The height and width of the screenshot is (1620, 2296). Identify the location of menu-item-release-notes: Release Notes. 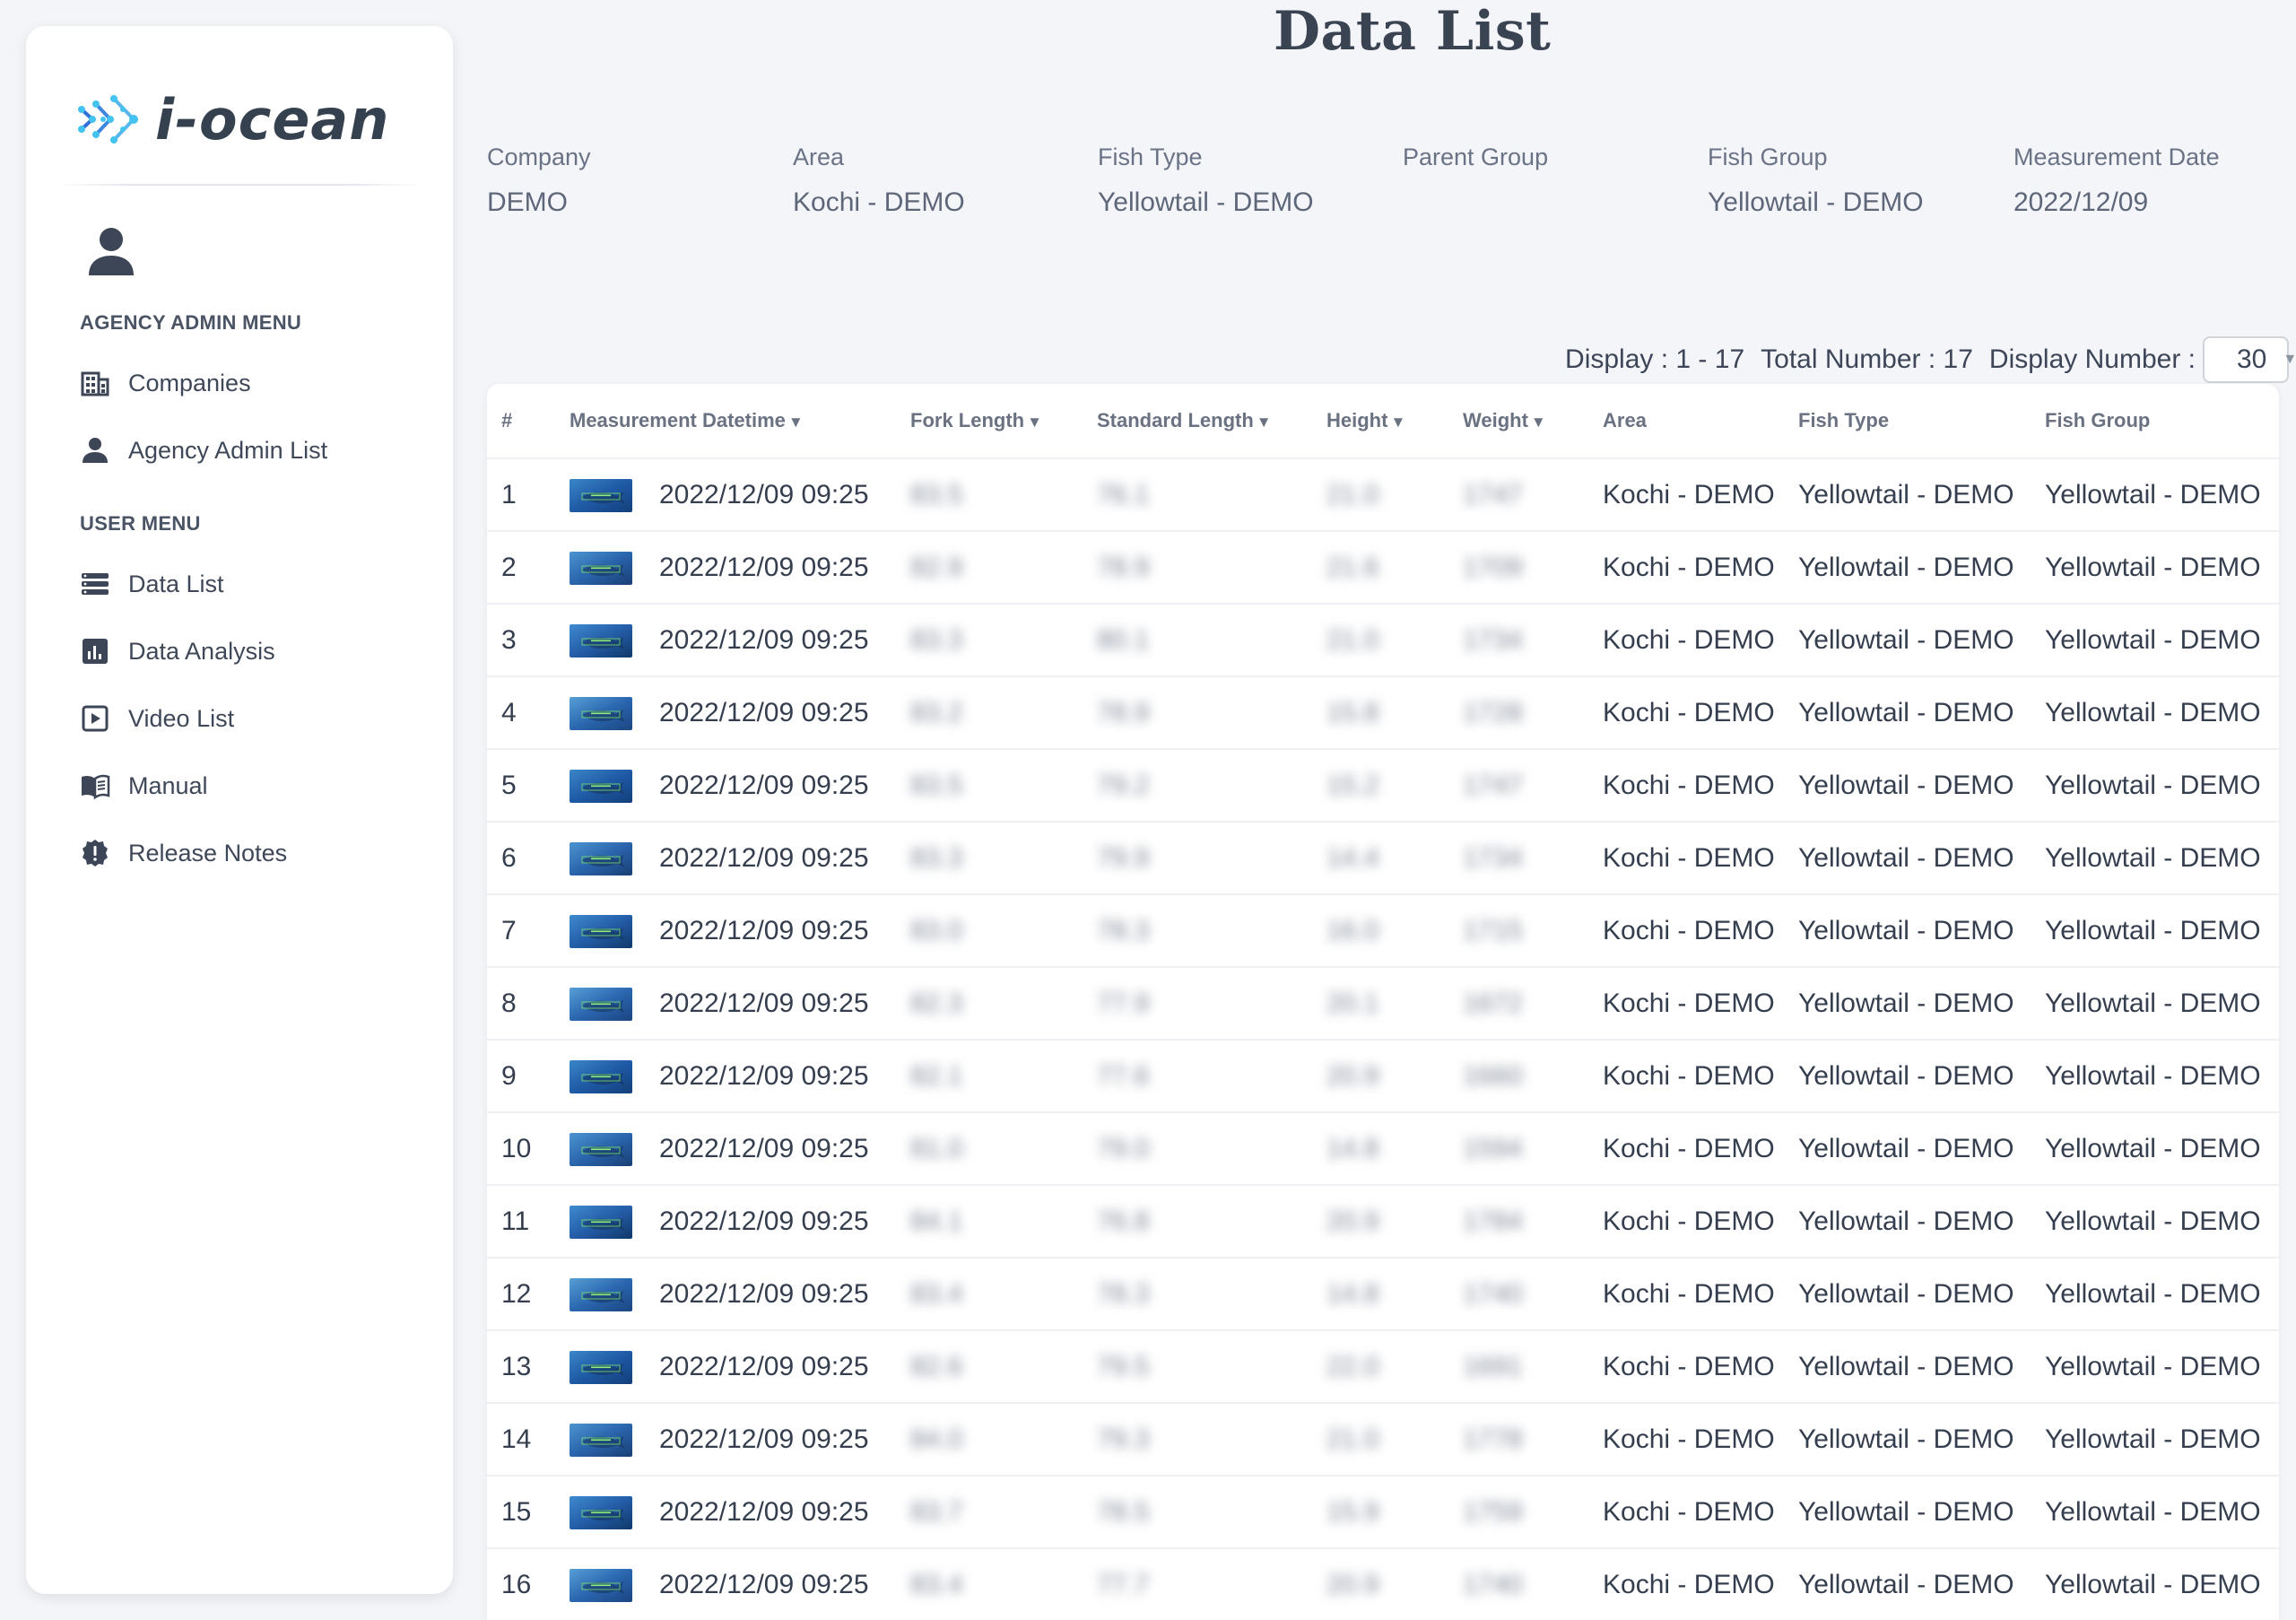
(259, 854).